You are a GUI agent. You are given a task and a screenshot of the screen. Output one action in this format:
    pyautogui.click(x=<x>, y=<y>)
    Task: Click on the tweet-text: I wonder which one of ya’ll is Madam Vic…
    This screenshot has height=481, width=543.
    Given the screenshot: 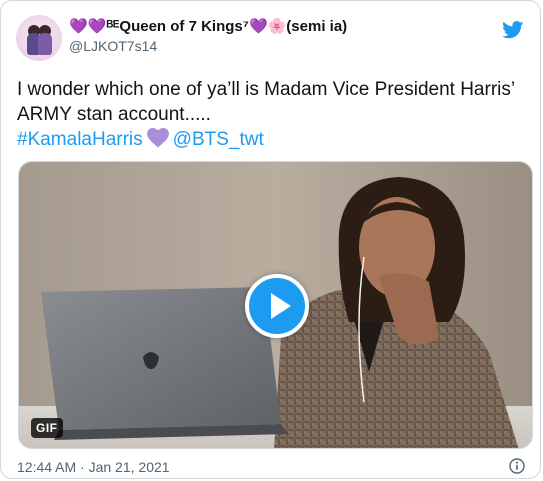 What is the action you would take?
    pyautogui.click(x=274, y=114)
    